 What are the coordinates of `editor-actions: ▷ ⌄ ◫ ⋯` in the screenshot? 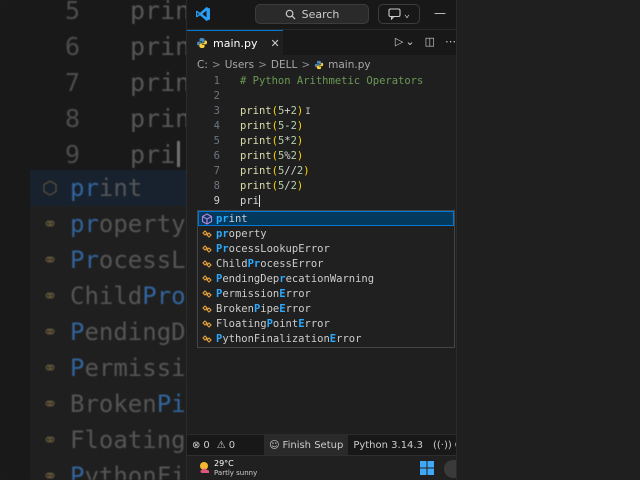 It's located at (425, 41).